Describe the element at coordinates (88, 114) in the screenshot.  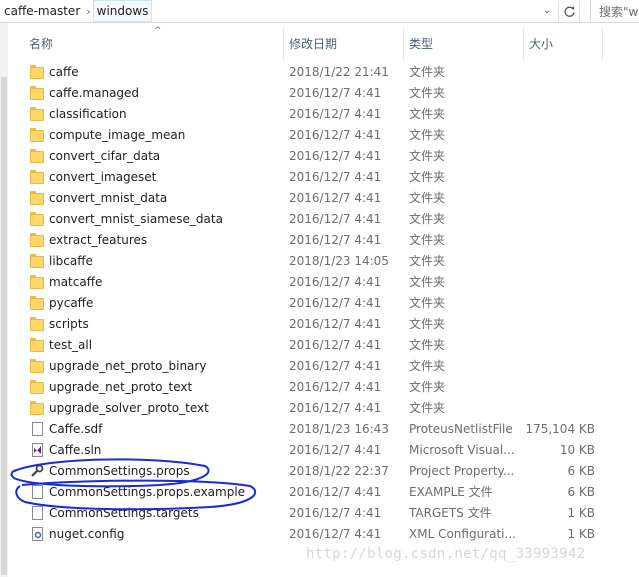
I see `file-name: classification` at that location.